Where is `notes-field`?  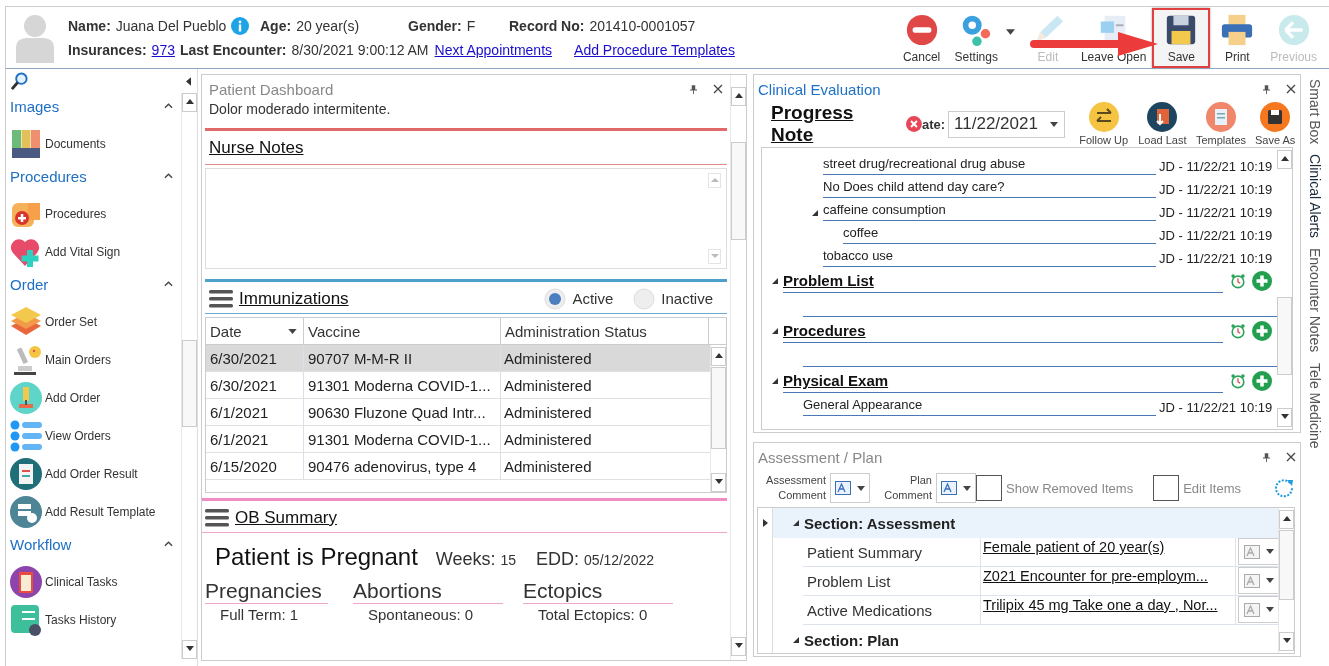 notes-field is located at coordinates (466, 218).